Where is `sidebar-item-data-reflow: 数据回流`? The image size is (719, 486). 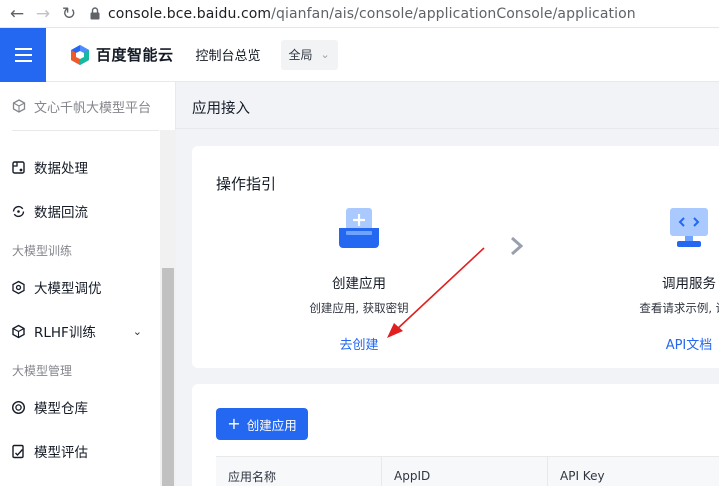
sidebar-item-data-reflow: 数据回流 is located at coordinates (80, 211).